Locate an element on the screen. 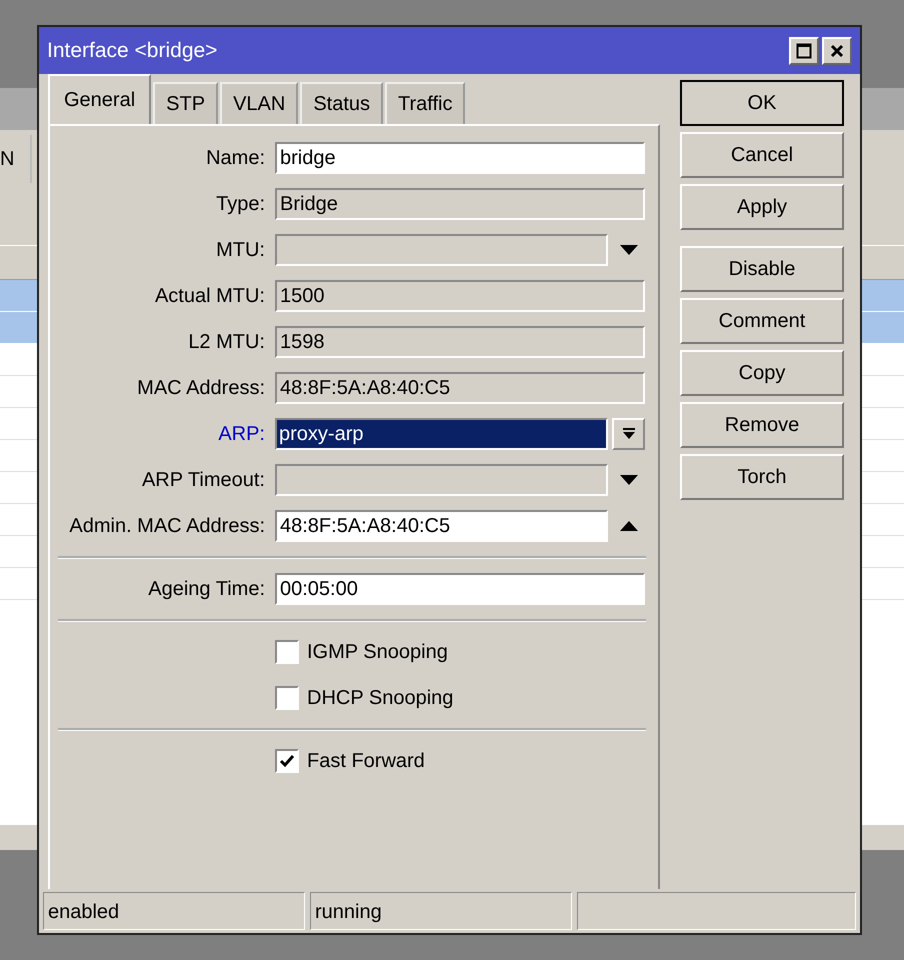  field-label: ARP: is located at coordinates (241, 434).